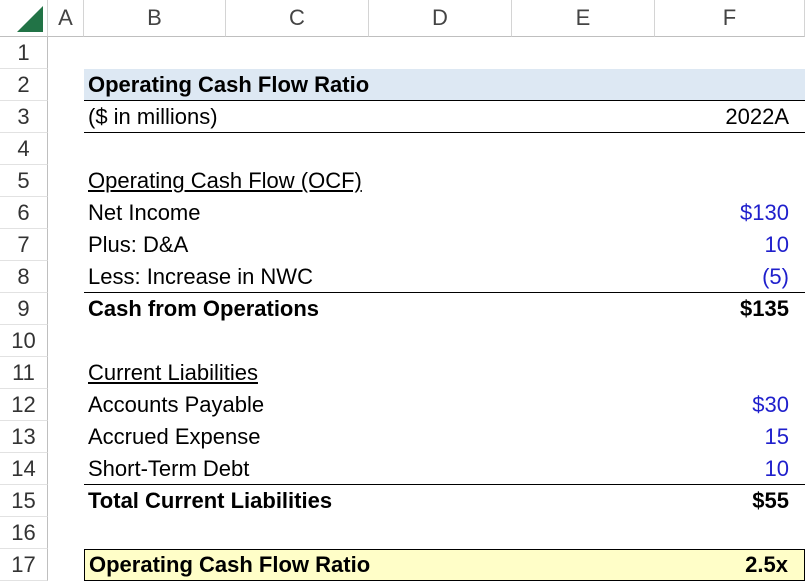 This screenshot has height=588, width=805. Describe the element at coordinates (24, 501) in the screenshot. I see `row-header-15: 15` at that location.